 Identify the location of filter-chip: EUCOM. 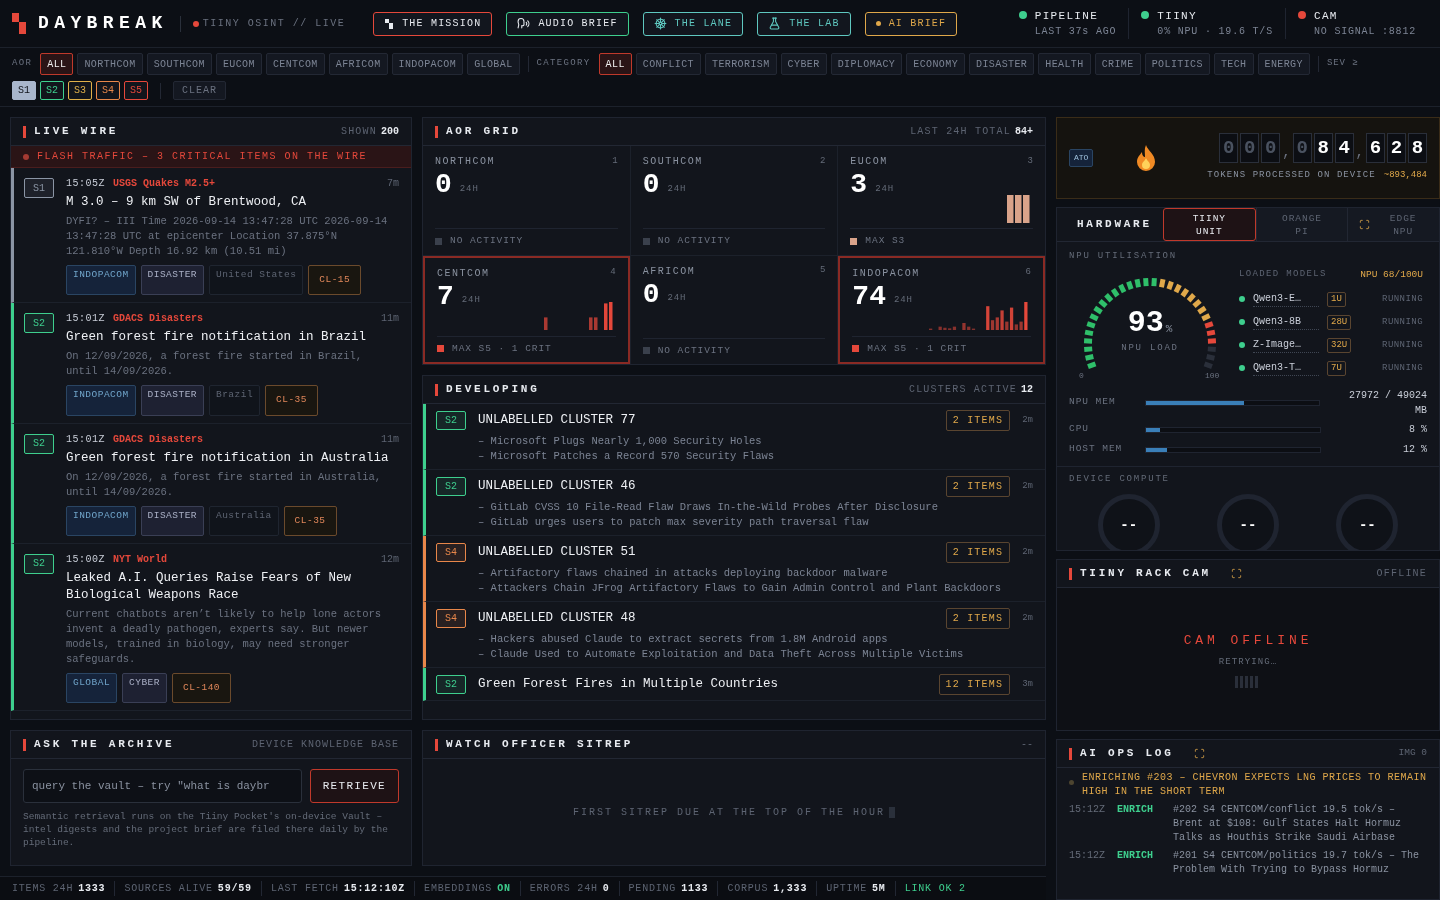
(238, 64).